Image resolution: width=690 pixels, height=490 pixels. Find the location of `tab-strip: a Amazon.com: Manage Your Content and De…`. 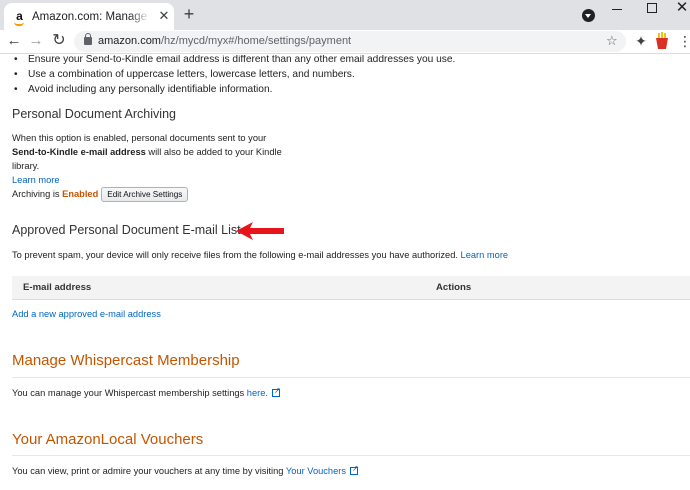

tab-strip: a Amazon.com: Manage Your Content and De… is located at coordinates (345, 15).